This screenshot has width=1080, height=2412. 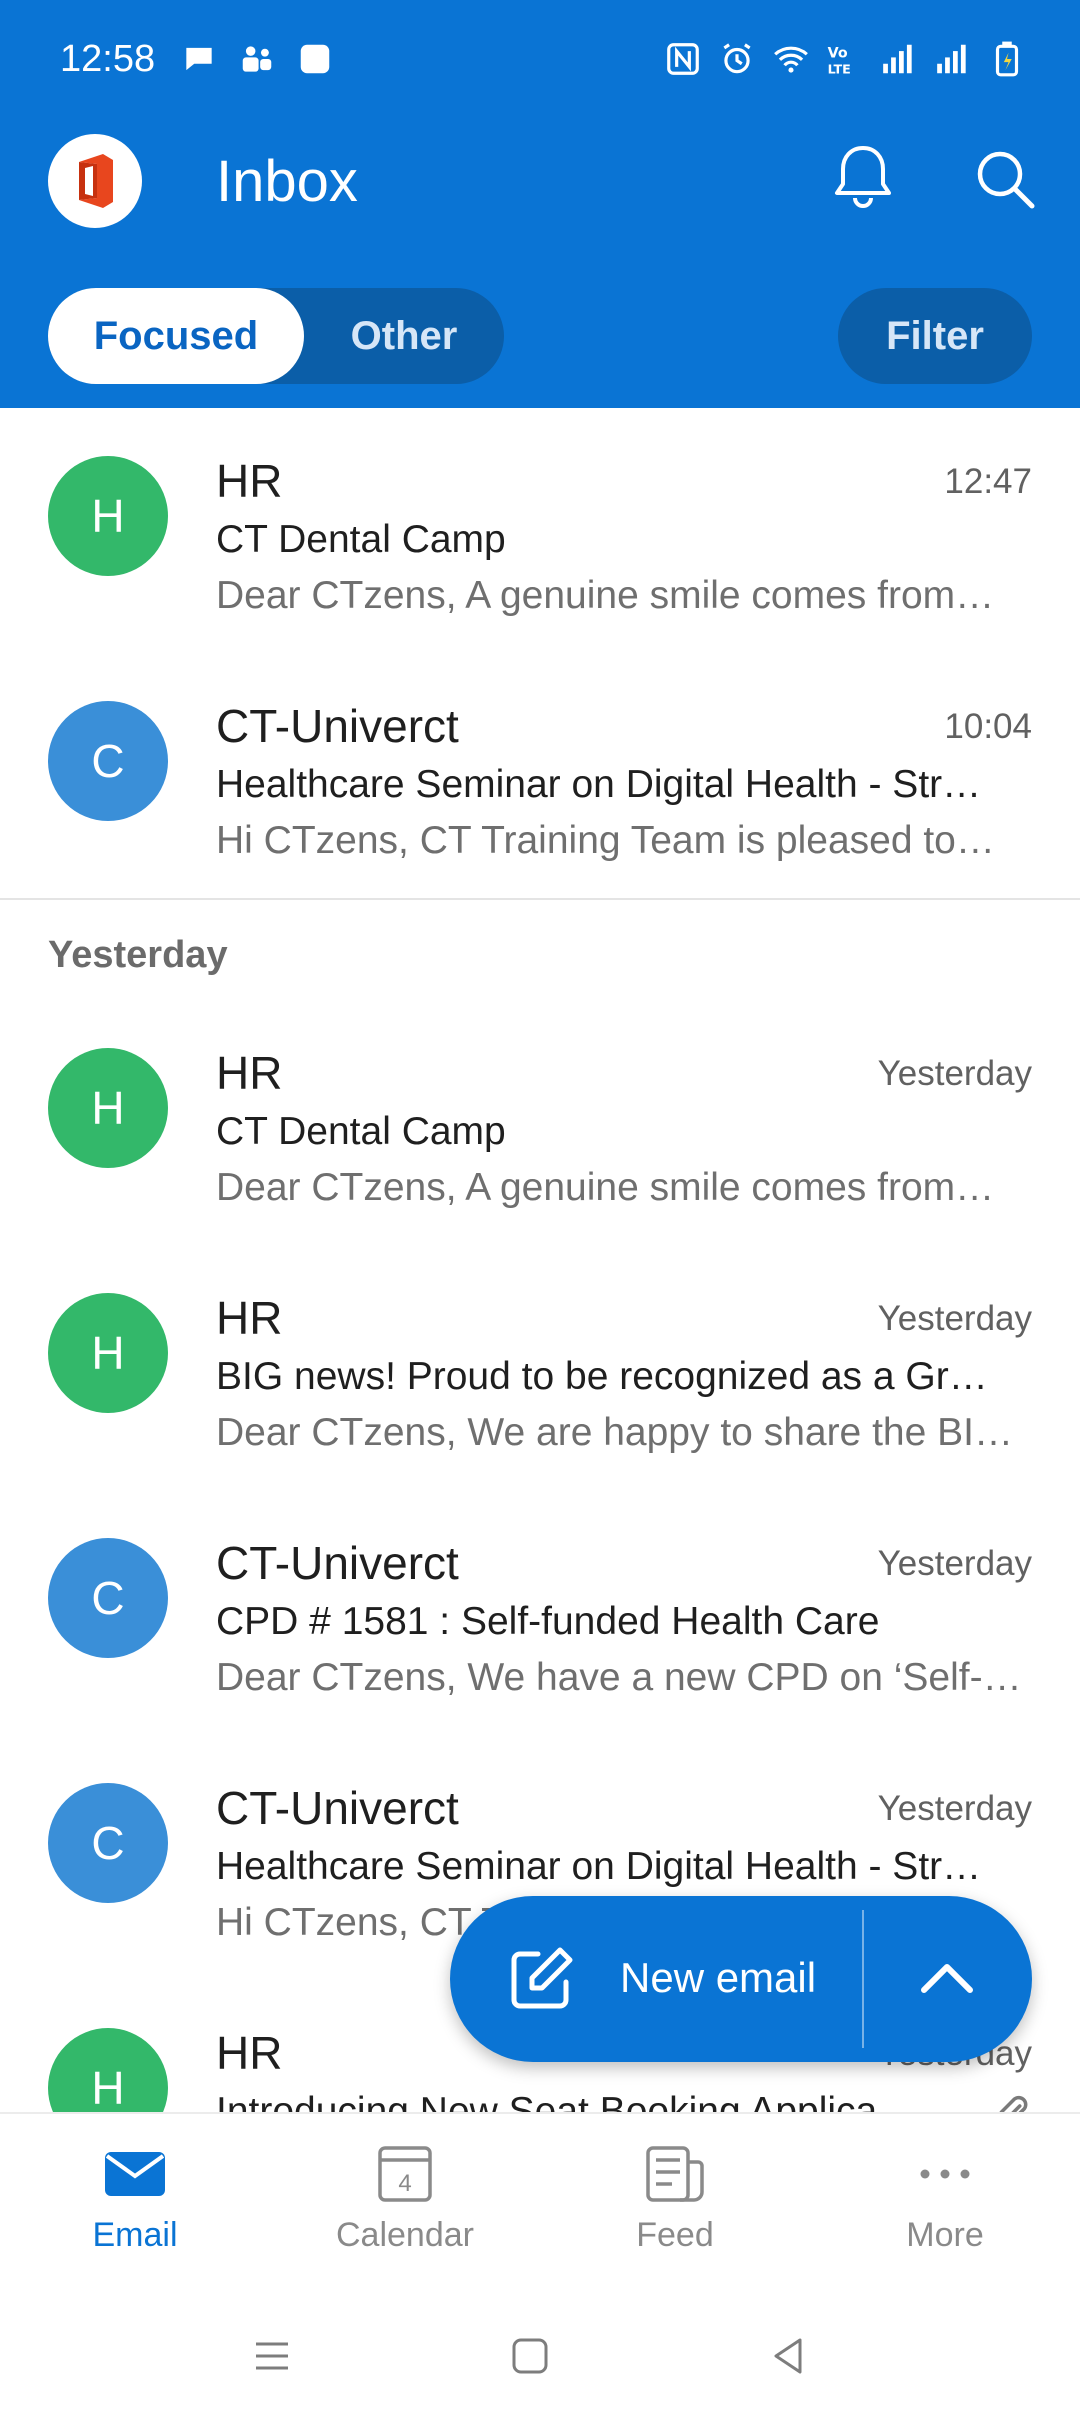 What do you see at coordinates (138, 955) in the screenshot?
I see `section-header-yesterday: Yesterday` at bounding box center [138, 955].